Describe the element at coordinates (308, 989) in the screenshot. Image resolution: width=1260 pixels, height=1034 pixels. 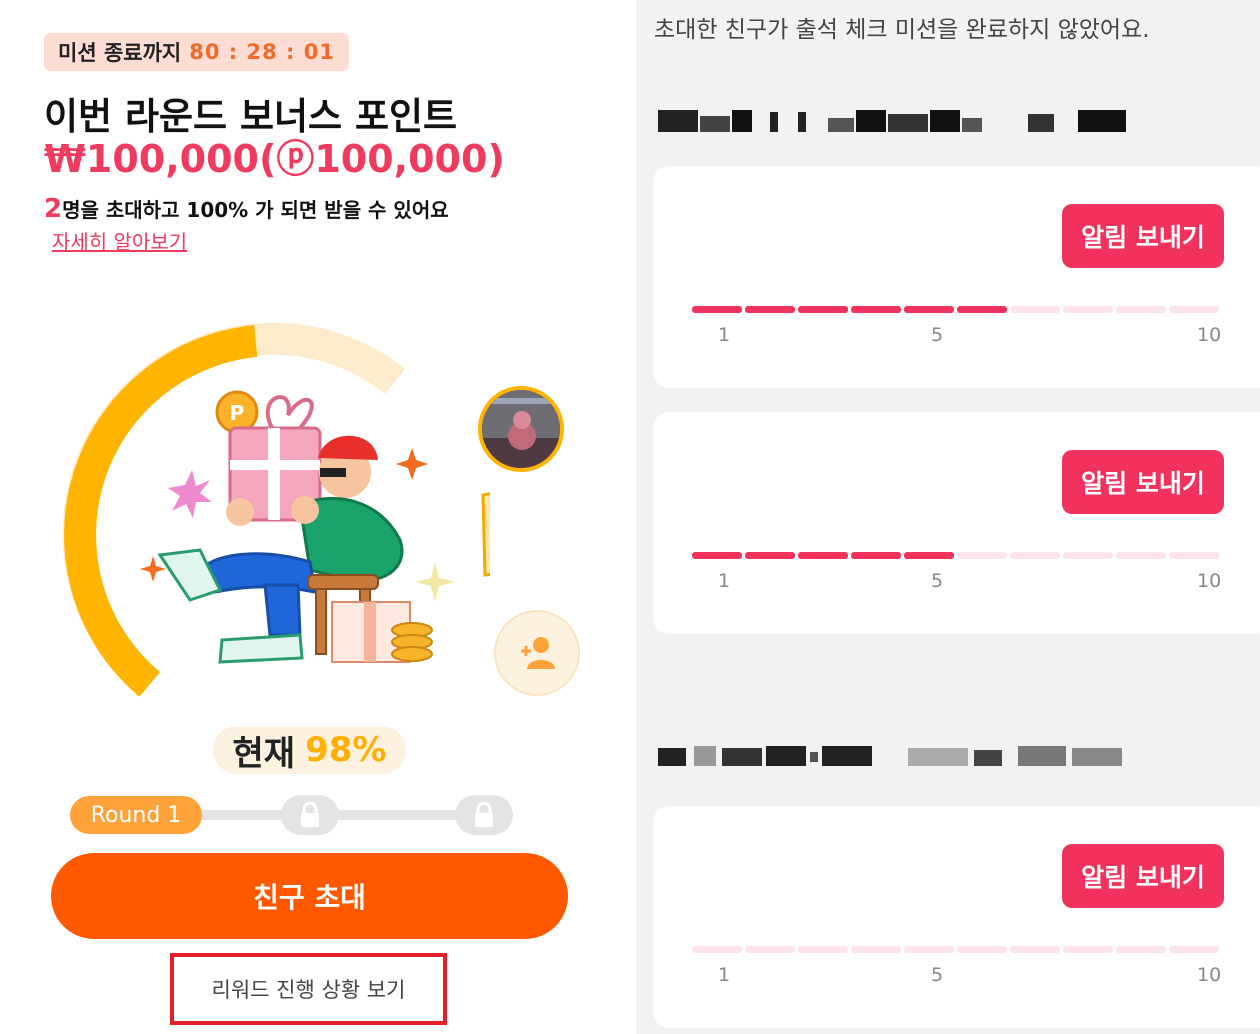
I see `reward-progress-link: 리워드 진행 상황 보기` at that location.